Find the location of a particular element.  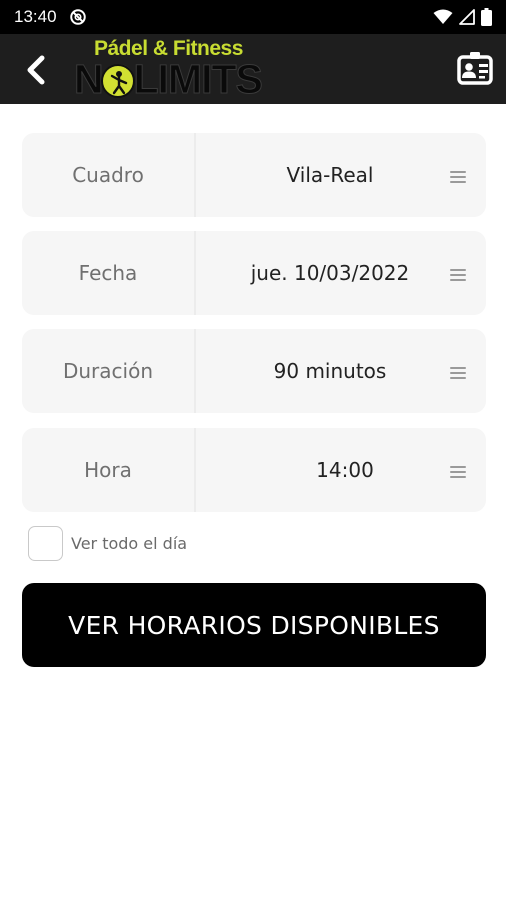

date-value: jue. 10/03/2022 is located at coordinates (330, 273).